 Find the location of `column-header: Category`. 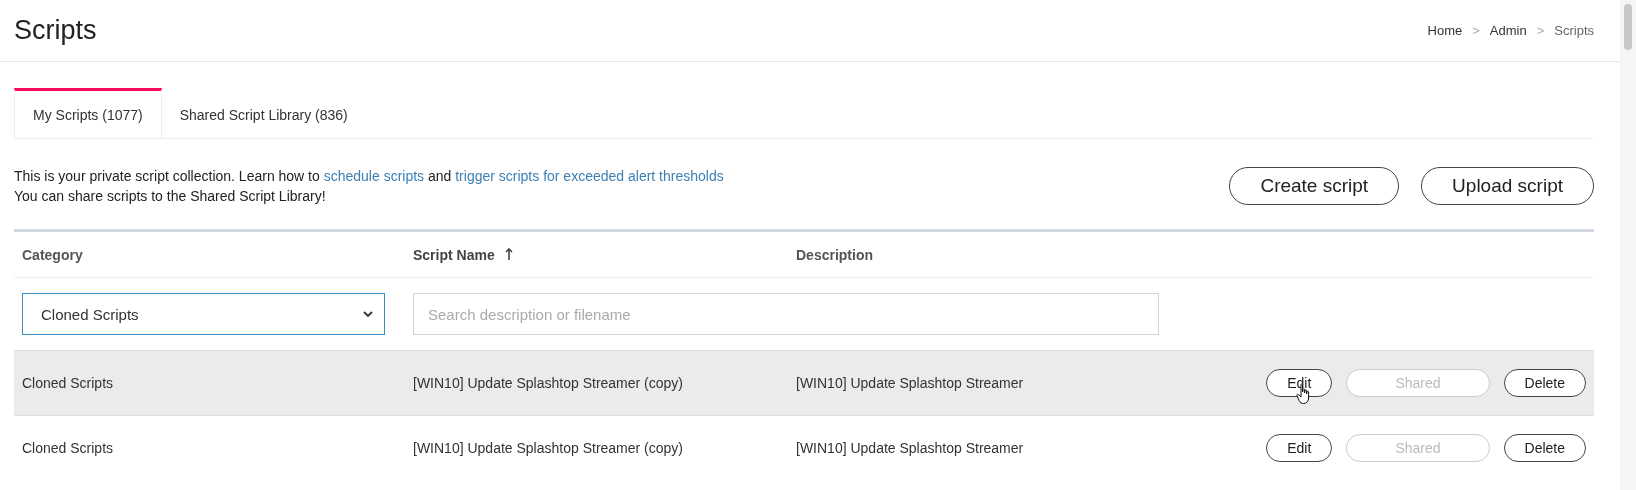

column-header: Category is located at coordinates (52, 254).